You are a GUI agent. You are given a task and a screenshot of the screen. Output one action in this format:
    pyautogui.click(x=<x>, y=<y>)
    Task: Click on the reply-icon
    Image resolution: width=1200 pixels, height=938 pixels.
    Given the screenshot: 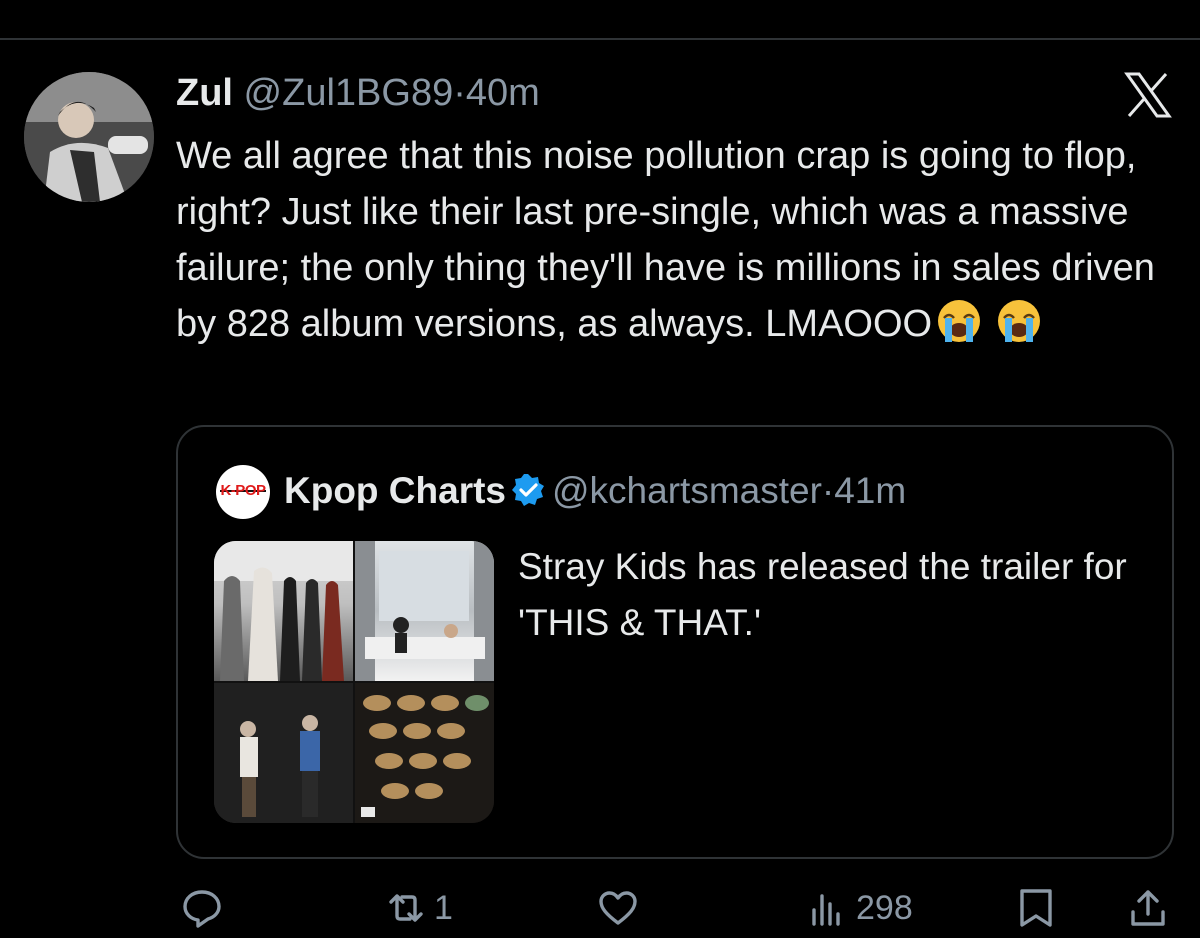 What is the action you would take?
    pyautogui.click(x=202, y=908)
    